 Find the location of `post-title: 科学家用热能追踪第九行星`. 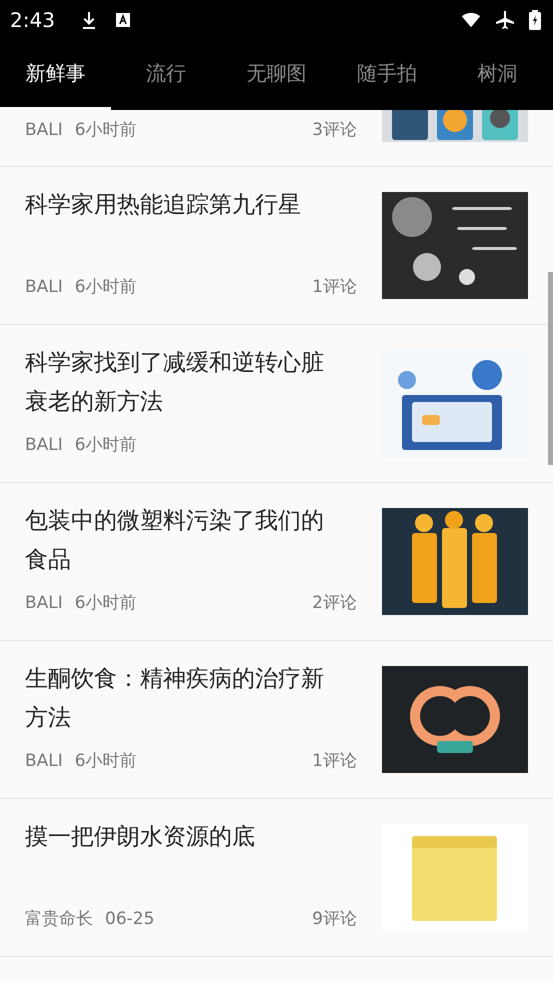

post-title: 科学家用热能追踪第九行星 is located at coordinates (185, 205).